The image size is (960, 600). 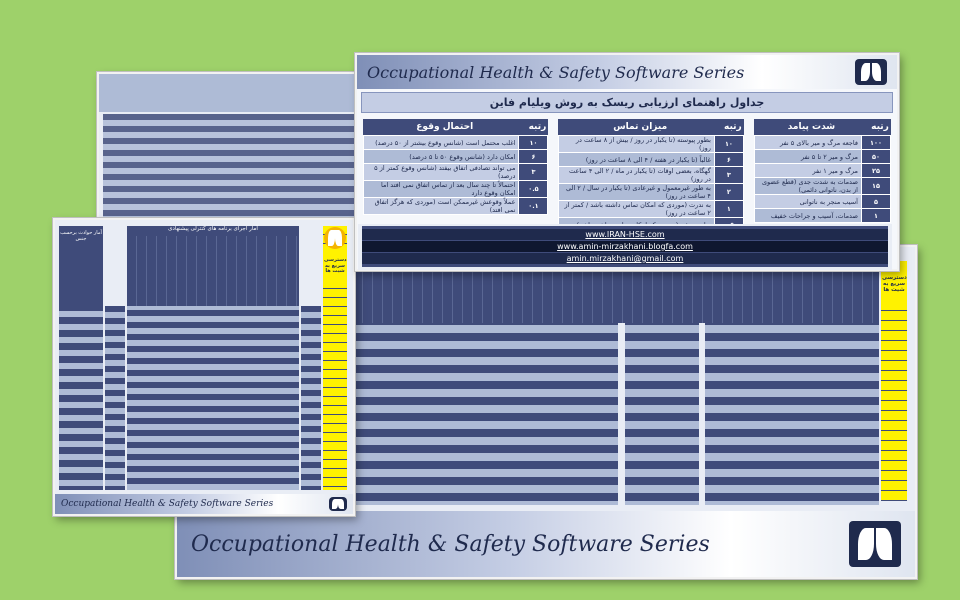 What do you see at coordinates (875, 215) in the screenshot?
I see `severity-row-rank: ۱` at bounding box center [875, 215].